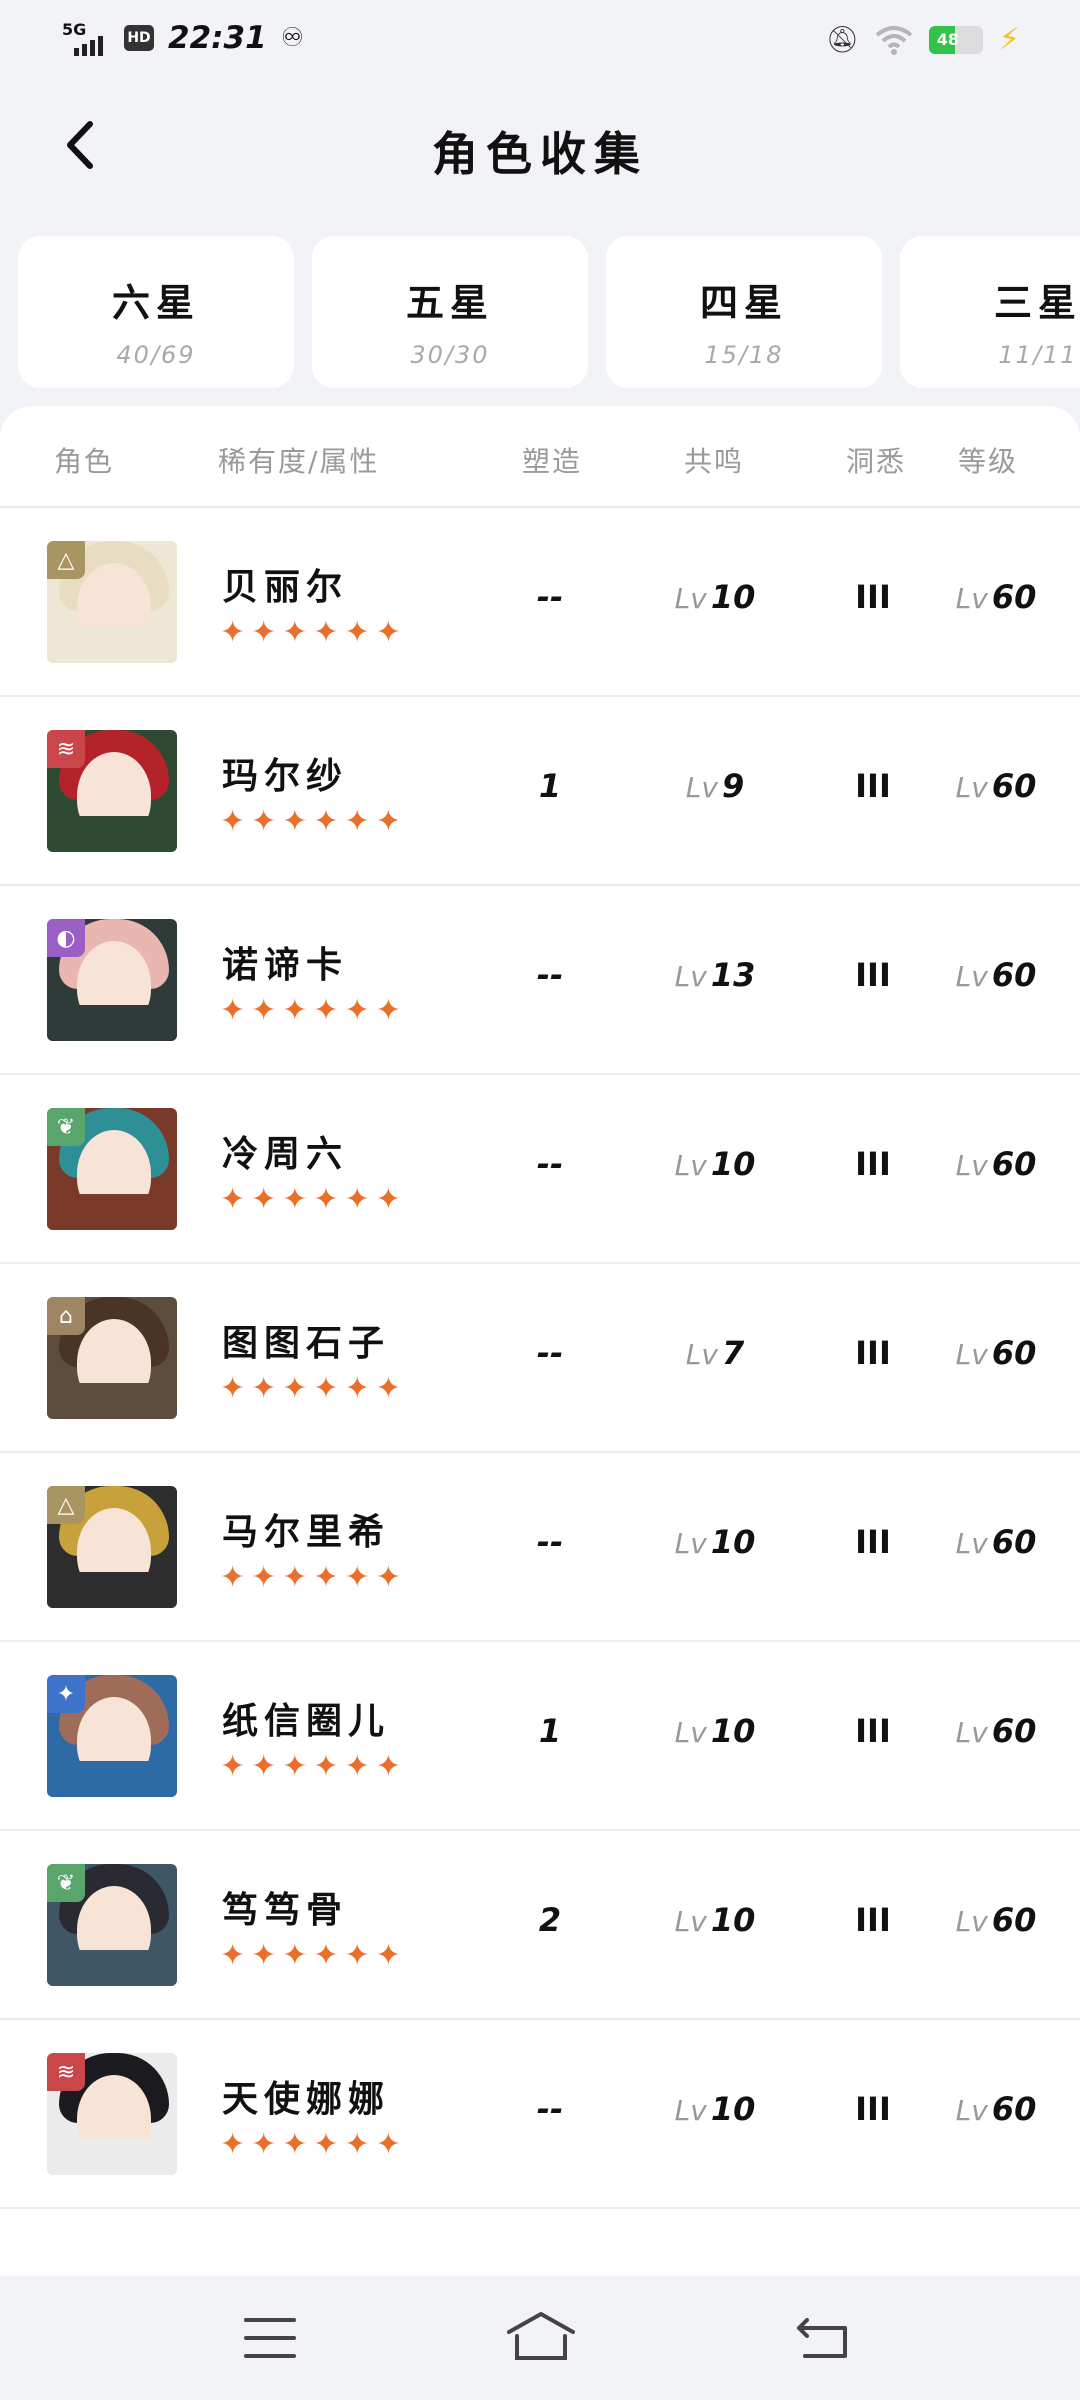  What do you see at coordinates (540, 602) in the screenshot?
I see `table-row: △ 贝丽尔 ✦ ✦ ✦ ✦ ✦ ✦ -- Lv 10 III Lv 60` at bounding box center [540, 602].